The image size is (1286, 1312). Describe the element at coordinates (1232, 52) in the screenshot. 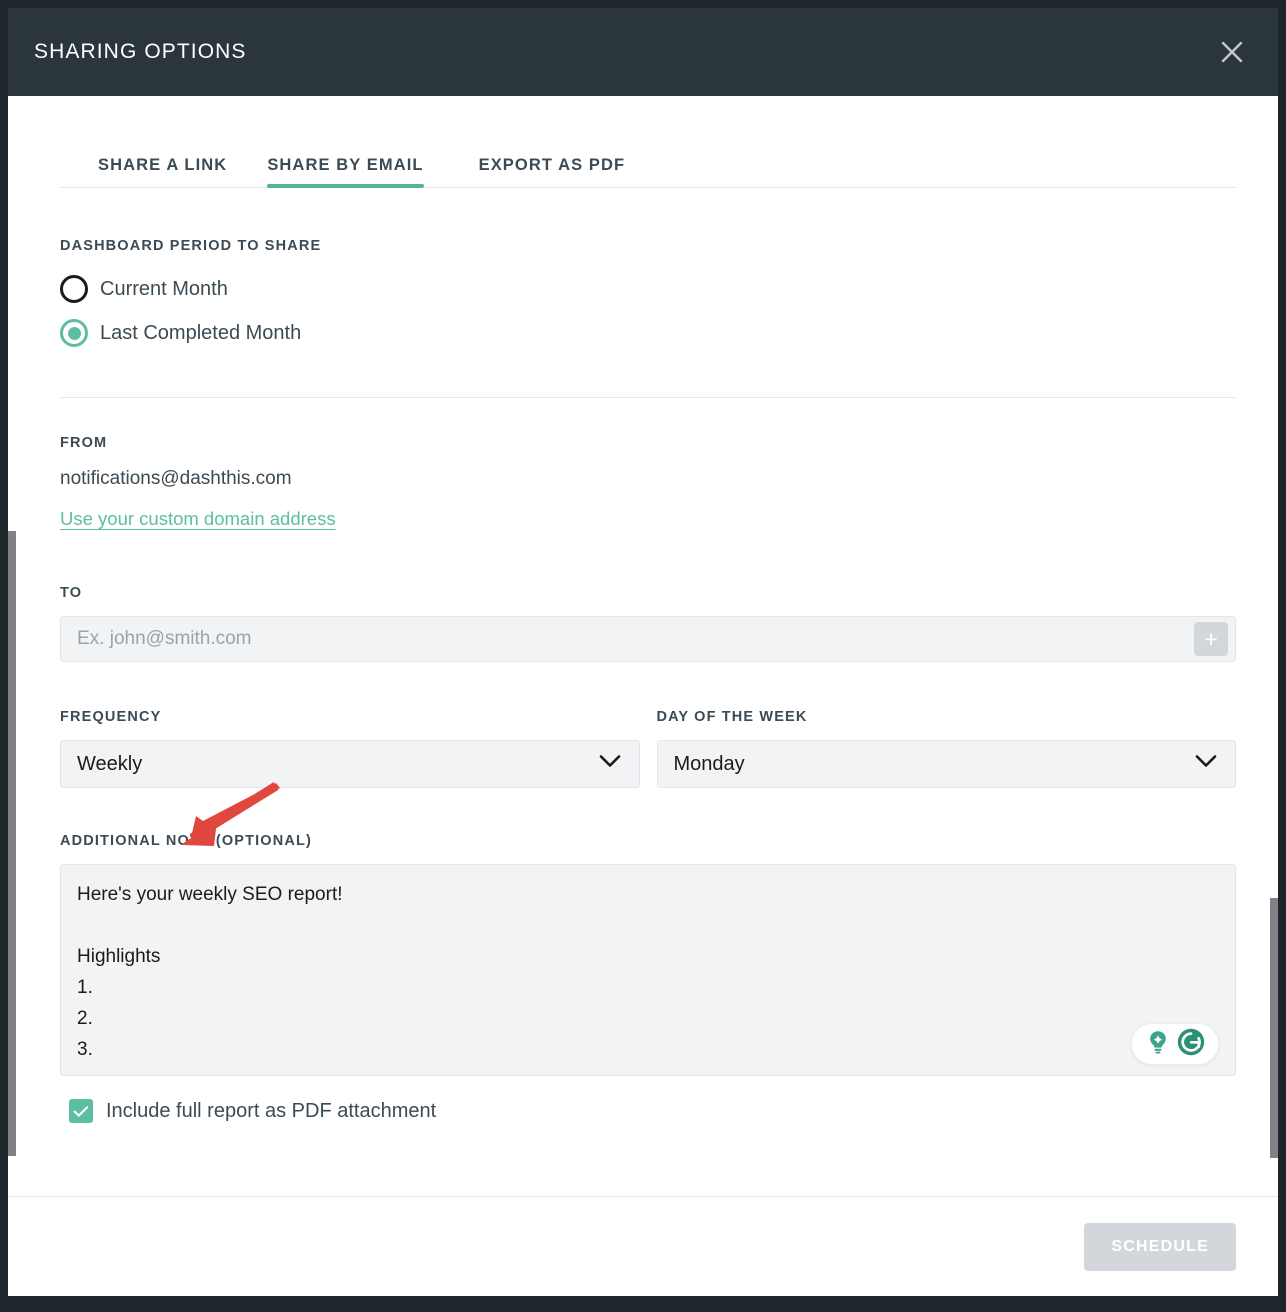

I see `close-icon` at that location.